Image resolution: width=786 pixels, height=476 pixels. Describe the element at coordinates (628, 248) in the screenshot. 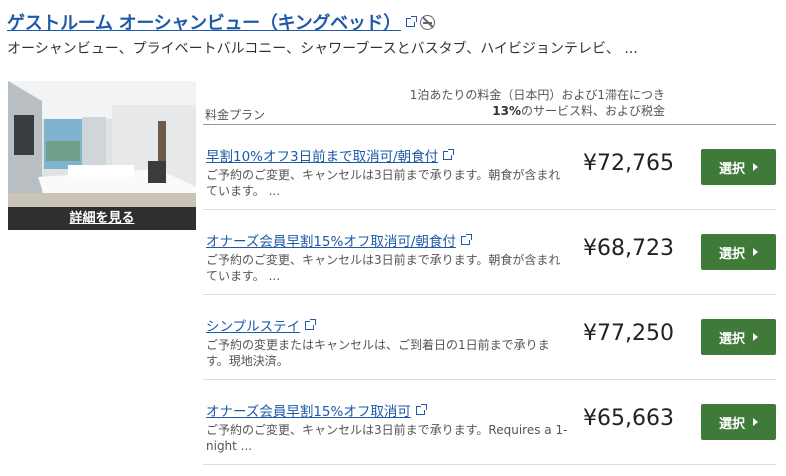

I see `plan-price: ¥68,723` at that location.